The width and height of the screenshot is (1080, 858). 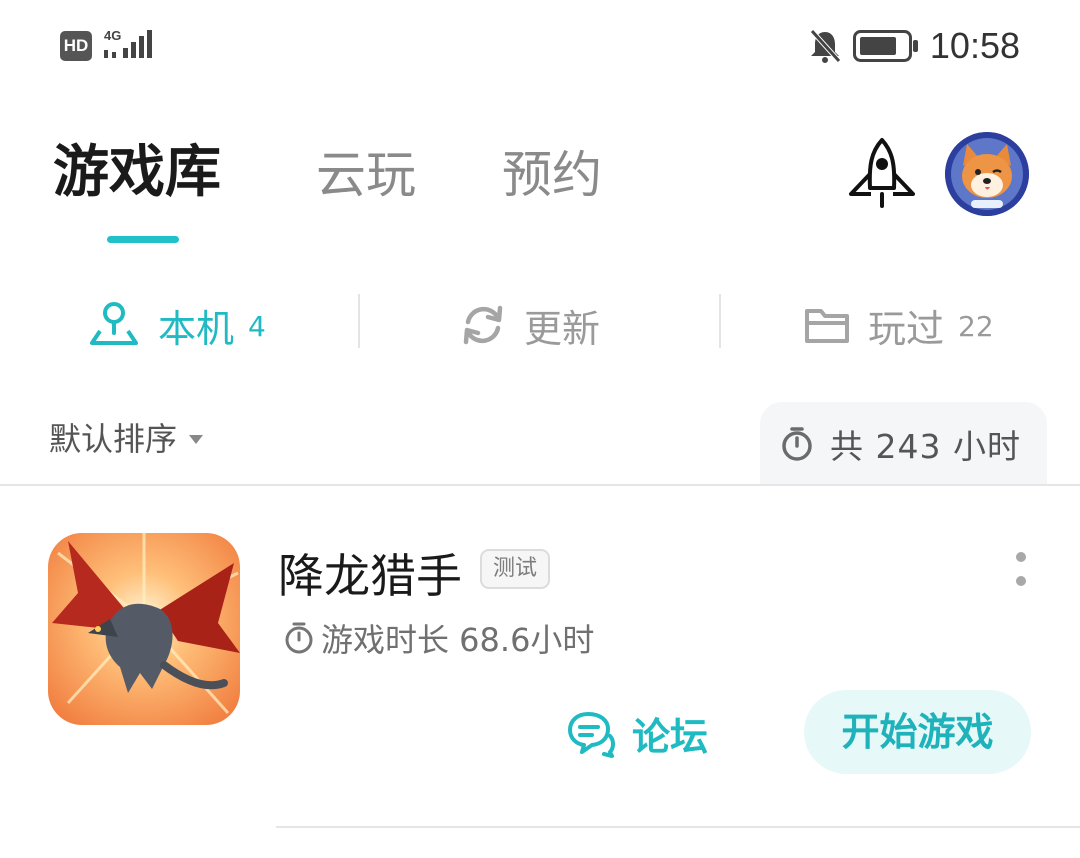 I want to click on total-playtime-text: 共 243 小时, so click(x=925, y=446).